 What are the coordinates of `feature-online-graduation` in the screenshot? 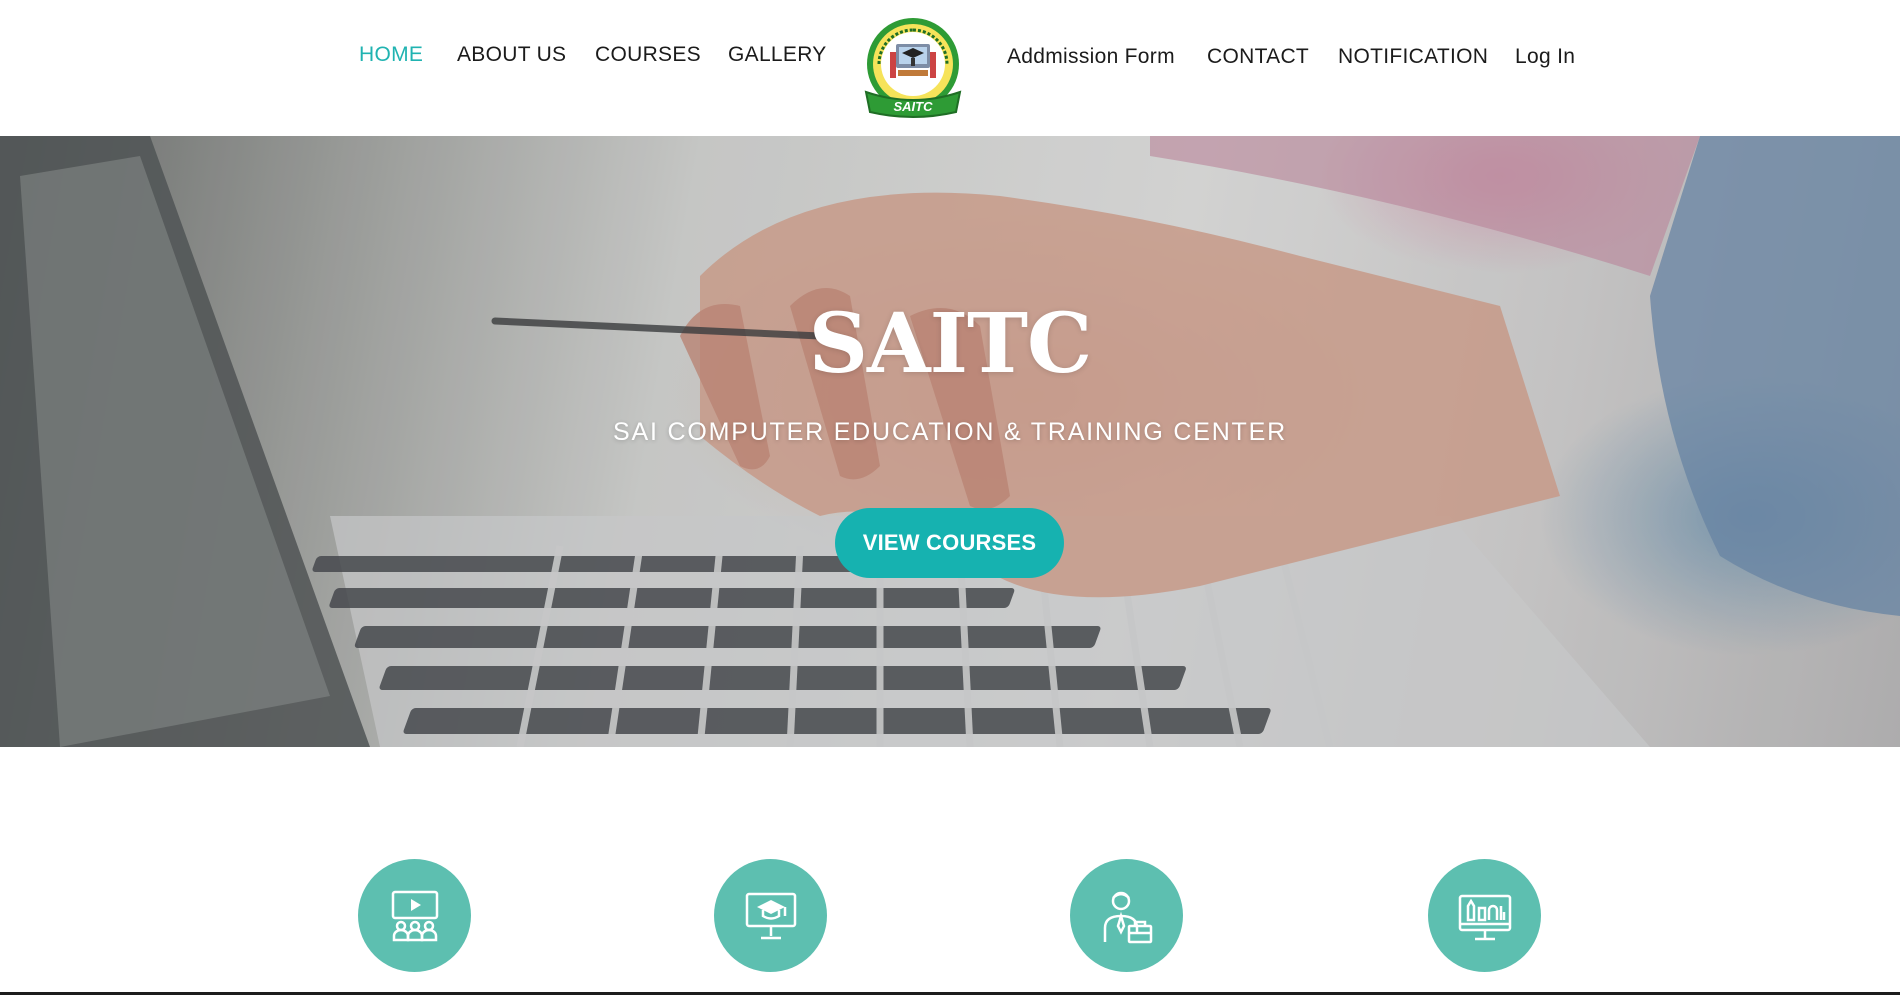 It's located at (770, 915).